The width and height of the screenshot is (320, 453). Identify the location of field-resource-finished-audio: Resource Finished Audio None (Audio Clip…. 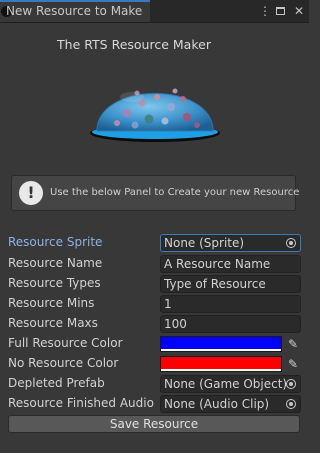
(155, 404).